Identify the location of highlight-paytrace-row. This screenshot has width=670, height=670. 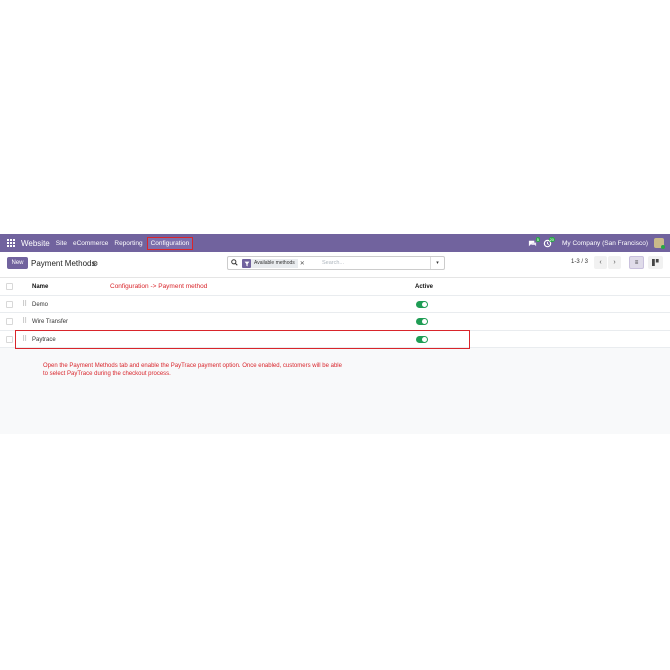
(242, 339).